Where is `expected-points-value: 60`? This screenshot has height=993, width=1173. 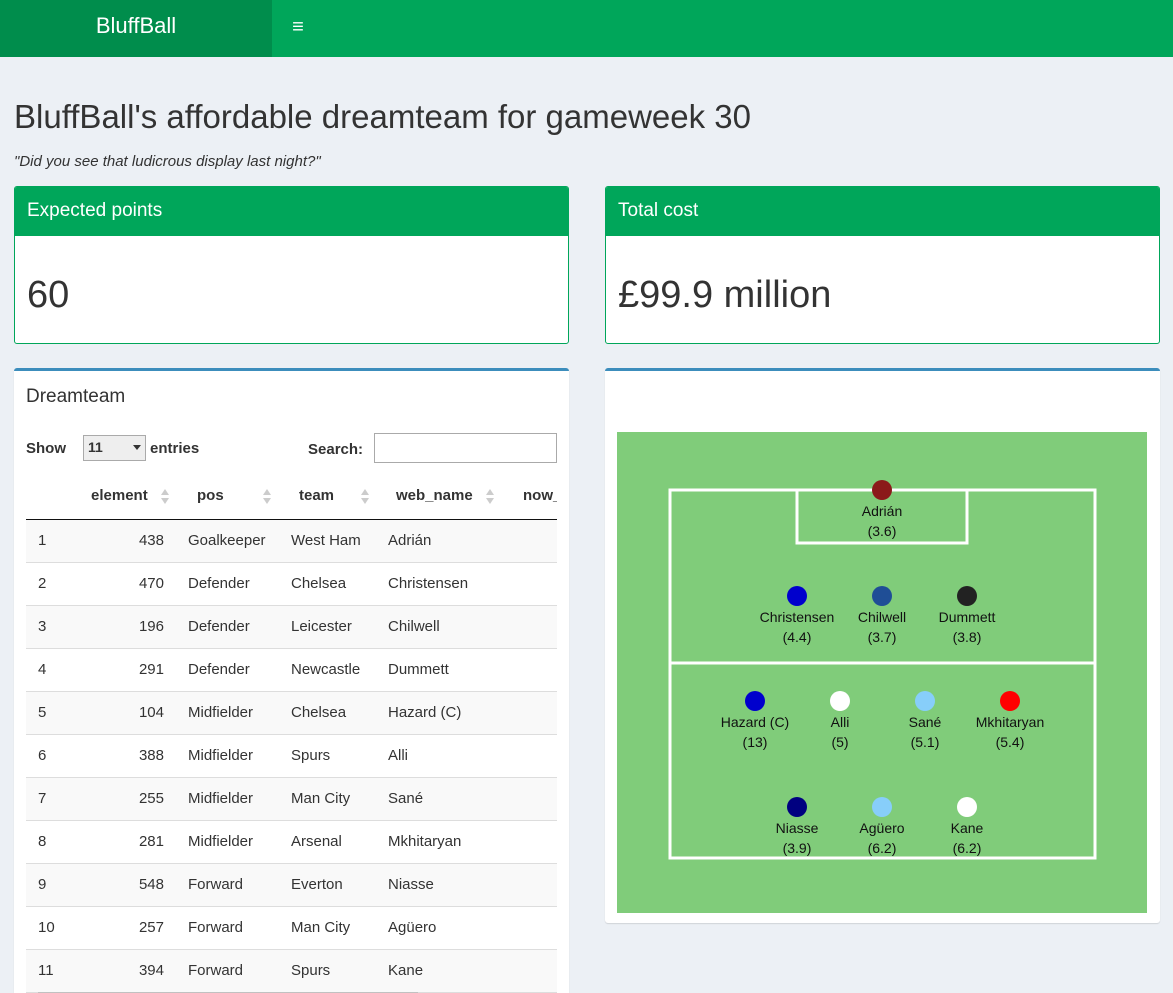
expected-points-value: 60 is located at coordinates (48, 295).